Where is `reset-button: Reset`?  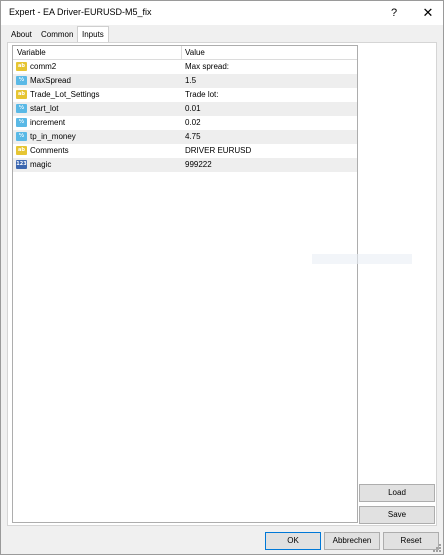
reset-button: Reset is located at coordinates (411, 541).